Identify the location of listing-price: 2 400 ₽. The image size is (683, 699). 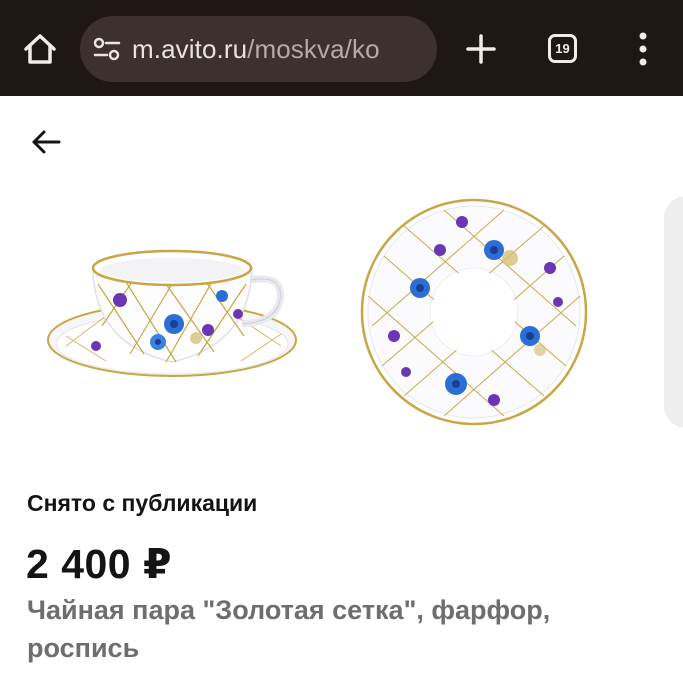
(99, 564).